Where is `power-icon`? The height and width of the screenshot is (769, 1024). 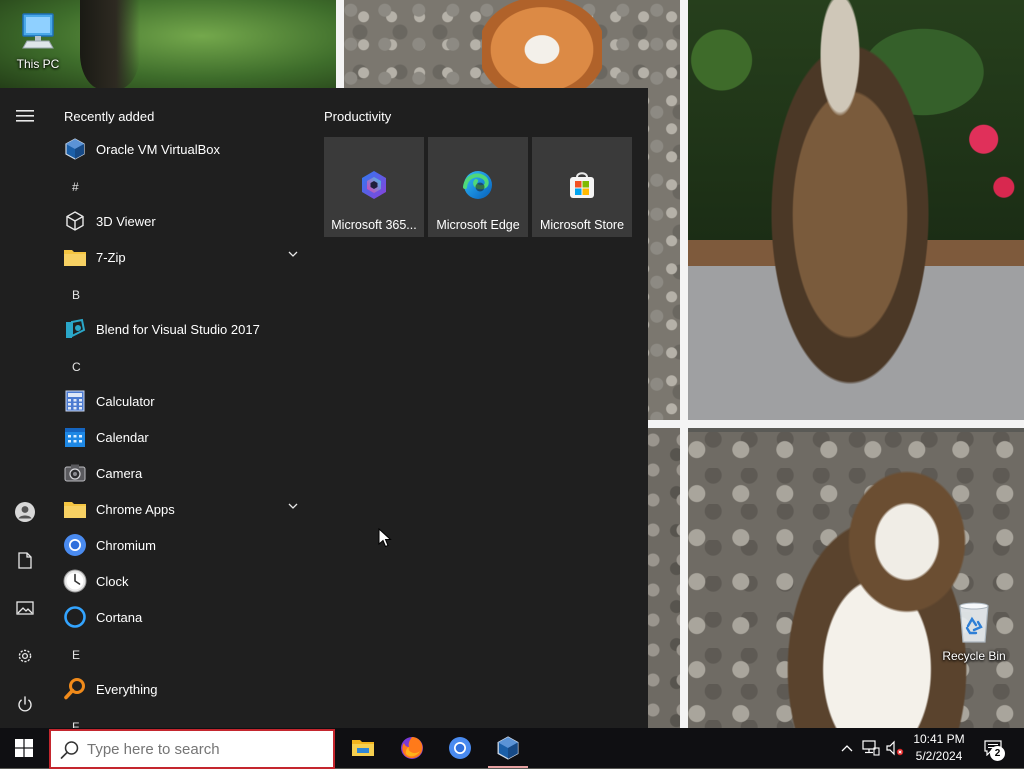 power-icon is located at coordinates (25, 703).